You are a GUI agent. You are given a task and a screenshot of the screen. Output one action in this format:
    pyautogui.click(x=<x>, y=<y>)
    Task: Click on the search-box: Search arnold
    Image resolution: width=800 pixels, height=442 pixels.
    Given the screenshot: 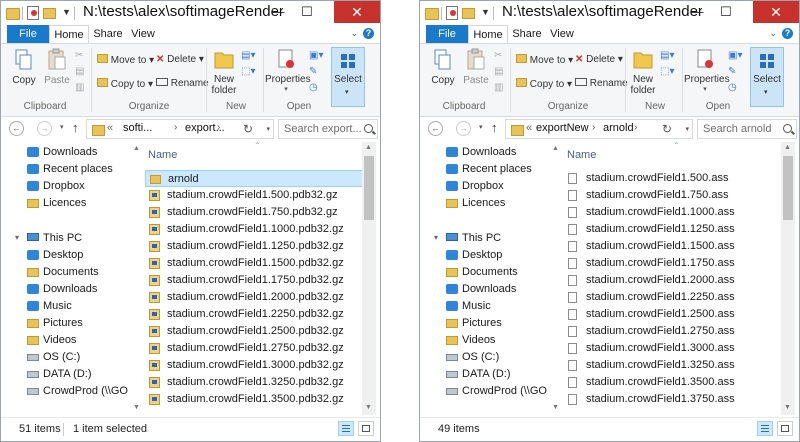 What is the action you would take?
    pyautogui.click(x=747, y=129)
    